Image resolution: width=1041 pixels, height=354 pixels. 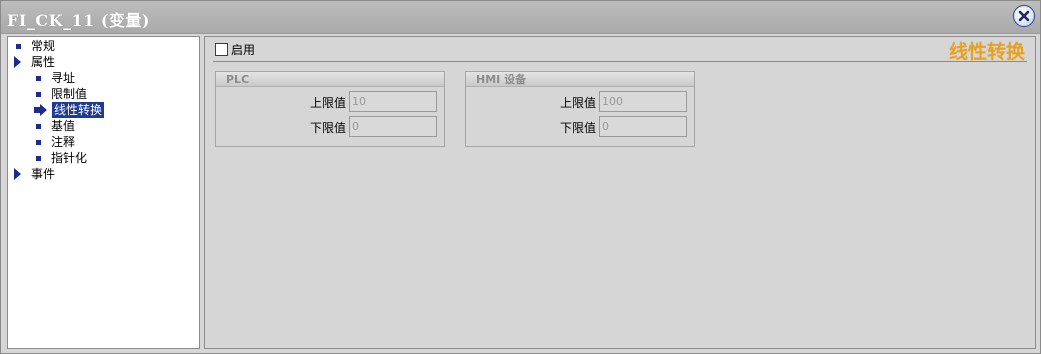 I want to click on tree-item-label: 注释, so click(x=63, y=142).